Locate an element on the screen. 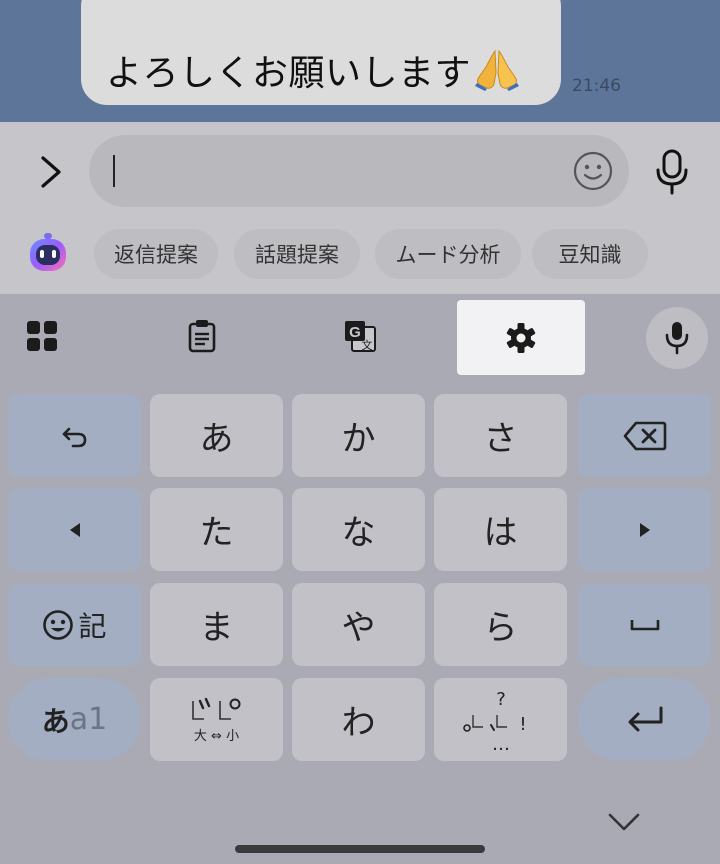 The width and height of the screenshot is (720, 864). right-arrow-icon is located at coordinates (644, 529).